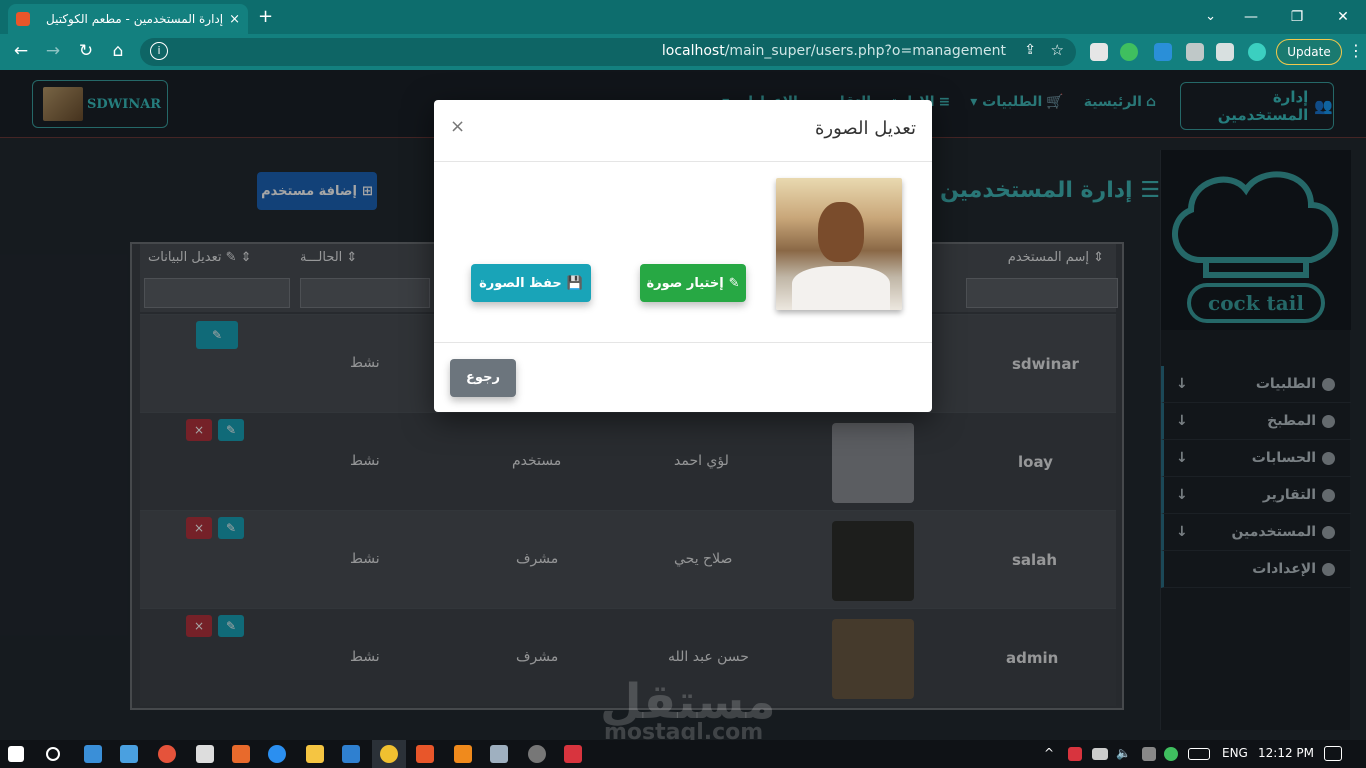 The width and height of the screenshot is (1366, 768). What do you see at coordinates (315, 754) in the screenshot?
I see `file-explorer-icon` at bounding box center [315, 754].